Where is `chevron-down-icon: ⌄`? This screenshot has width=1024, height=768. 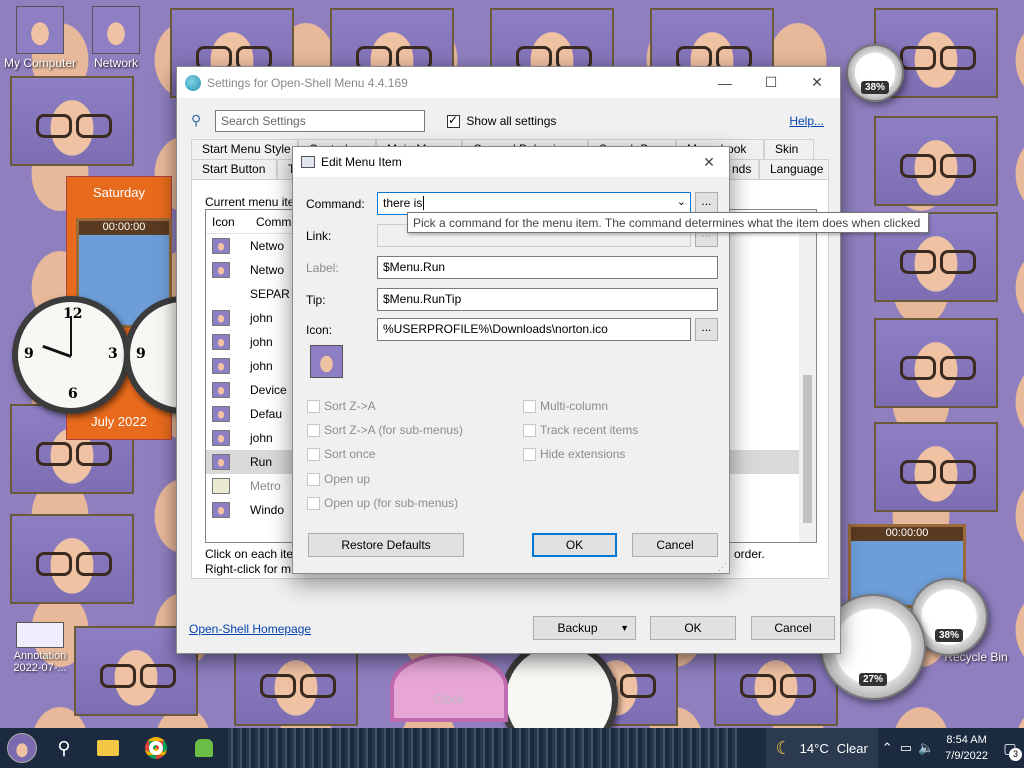 chevron-down-icon: ⌄ is located at coordinates (681, 201).